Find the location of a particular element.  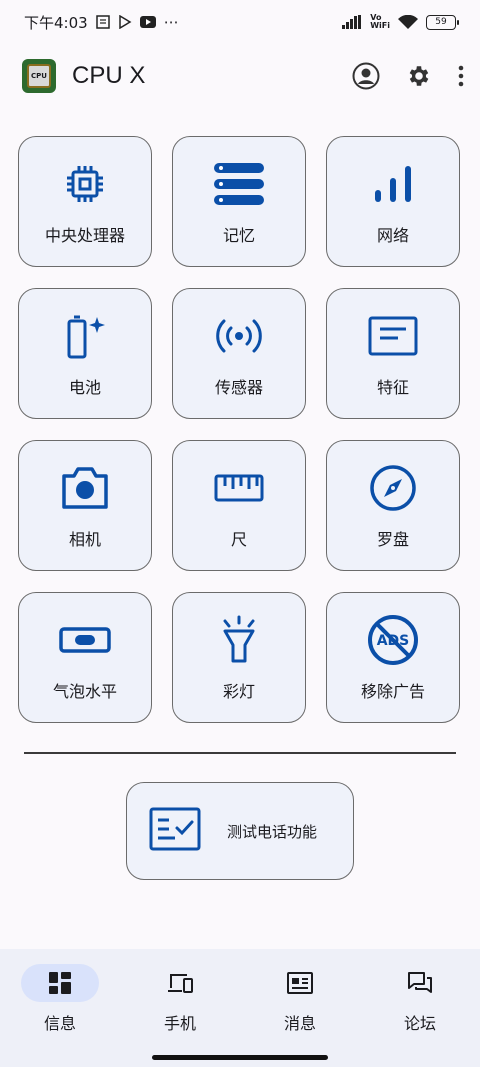

bottom-navigation: 信息 手机 消息 论坛 is located at coordinates (240, 1008).